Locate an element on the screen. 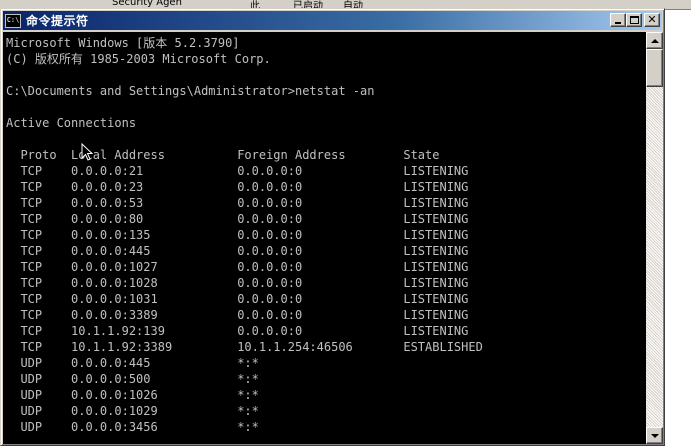 The width and height of the screenshot is (691, 446). close-icon: ✕ is located at coordinates (652, 19).